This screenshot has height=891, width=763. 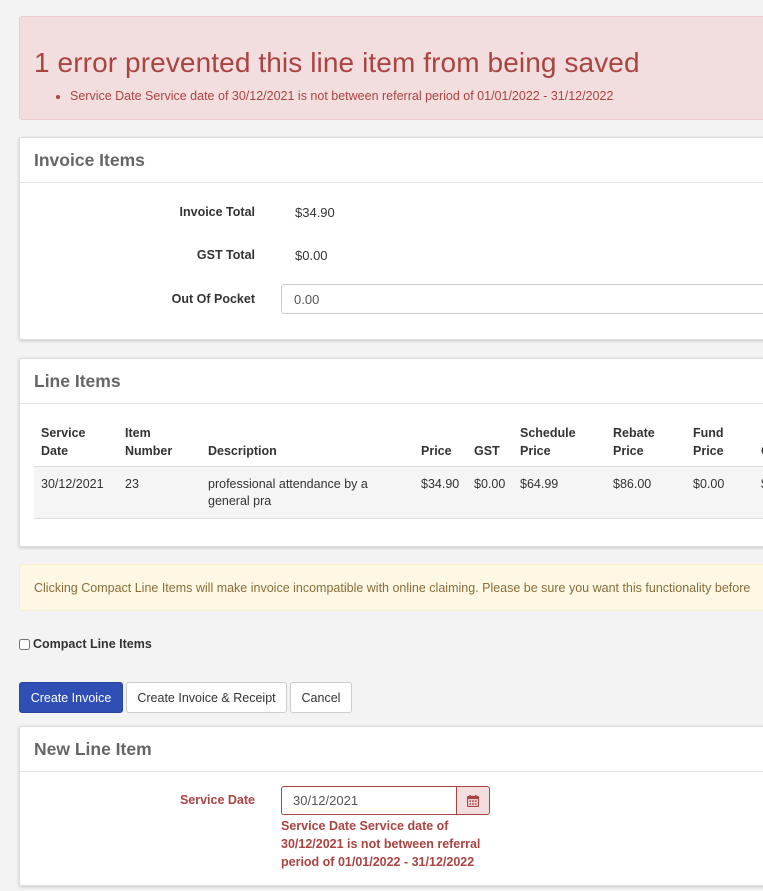 What do you see at coordinates (315, 212) in the screenshot?
I see `invoice-total-value: $34.90` at bounding box center [315, 212].